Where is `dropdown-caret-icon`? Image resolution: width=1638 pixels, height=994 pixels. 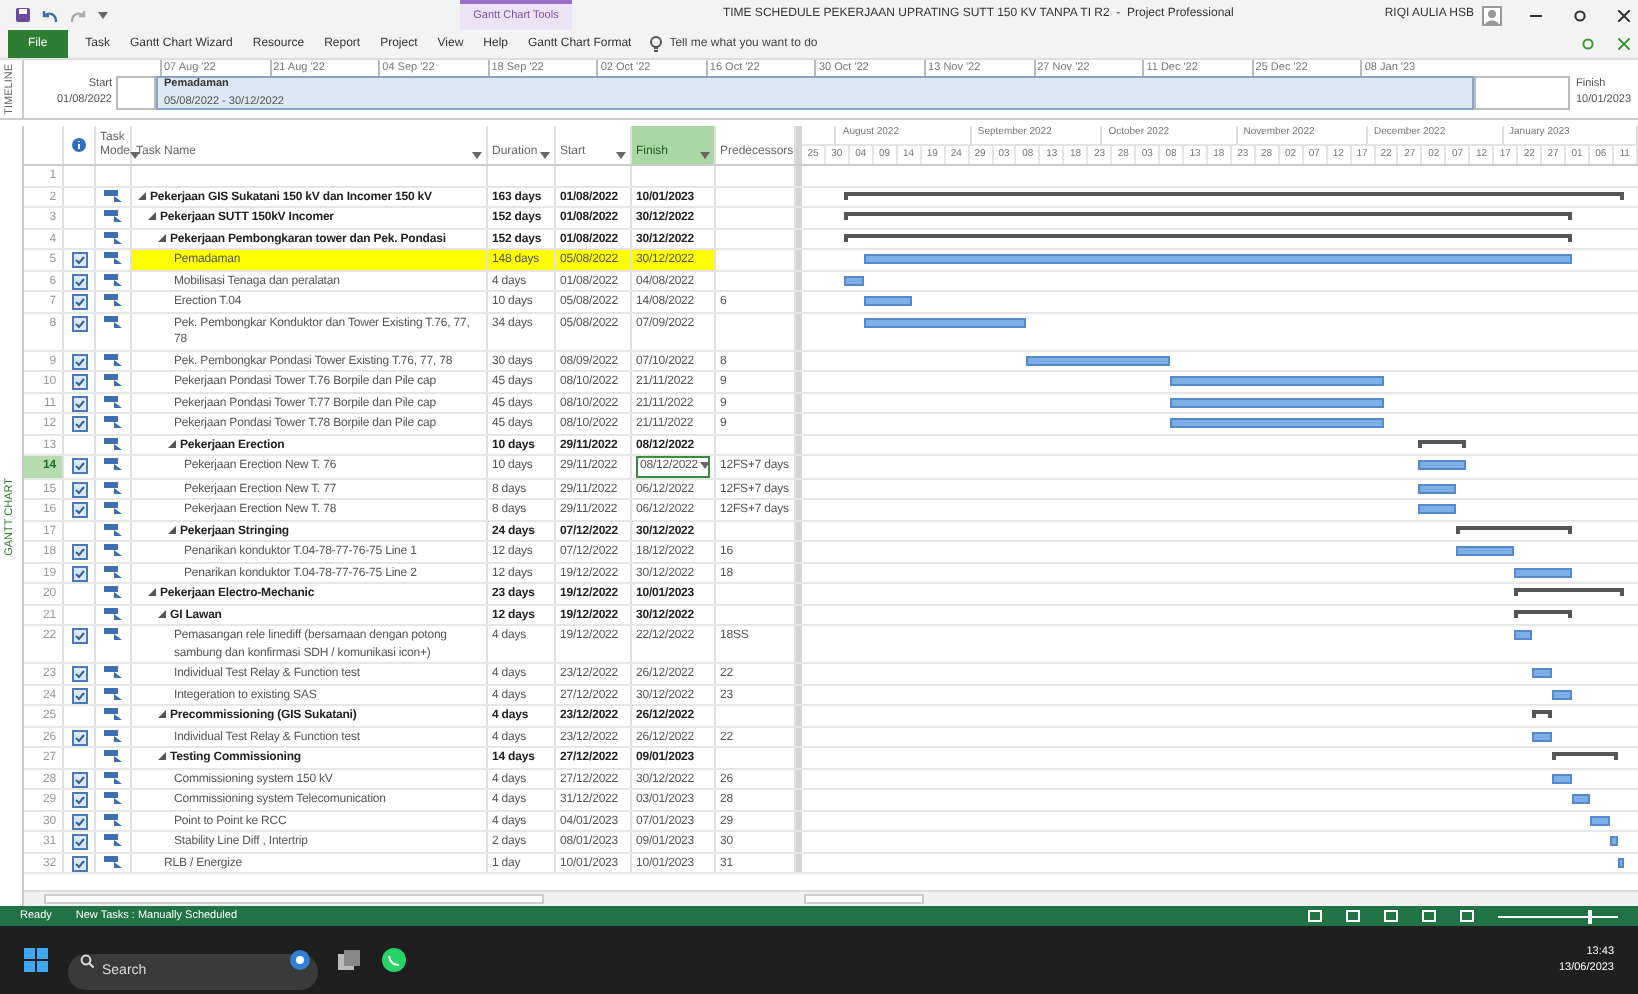
dropdown-caret-icon is located at coordinates (705, 466).